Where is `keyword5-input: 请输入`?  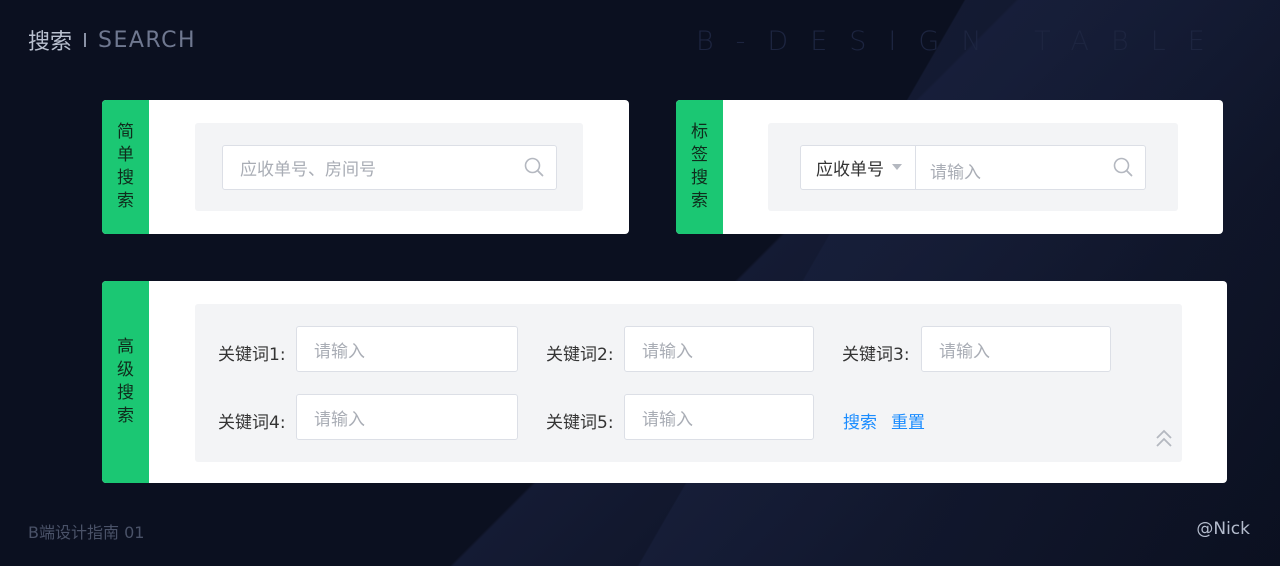
keyword5-input: 请输入 is located at coordinates (719, 417).